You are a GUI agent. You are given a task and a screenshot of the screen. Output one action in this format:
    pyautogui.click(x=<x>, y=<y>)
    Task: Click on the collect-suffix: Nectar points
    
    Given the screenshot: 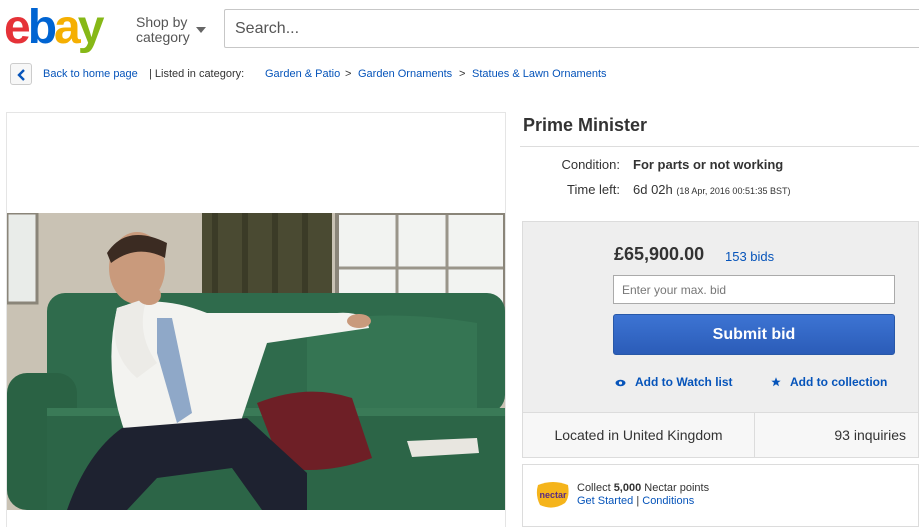 What is the action you would take?
    pyautogui.click(x=675, y=488)
    